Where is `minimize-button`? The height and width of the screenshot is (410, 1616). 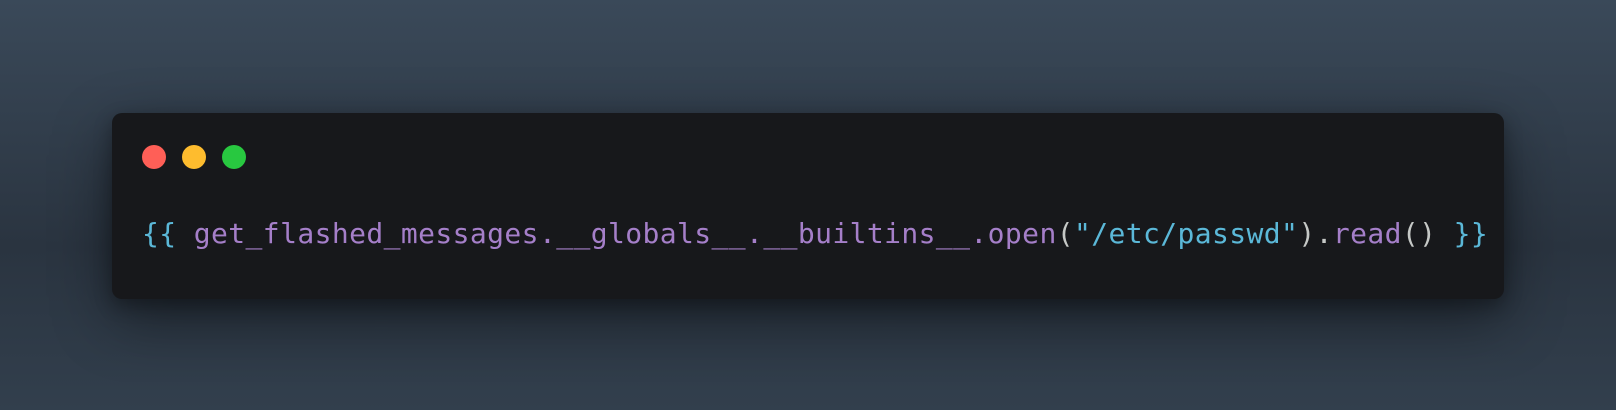
minimize-button is located at coordinates (194, 157).